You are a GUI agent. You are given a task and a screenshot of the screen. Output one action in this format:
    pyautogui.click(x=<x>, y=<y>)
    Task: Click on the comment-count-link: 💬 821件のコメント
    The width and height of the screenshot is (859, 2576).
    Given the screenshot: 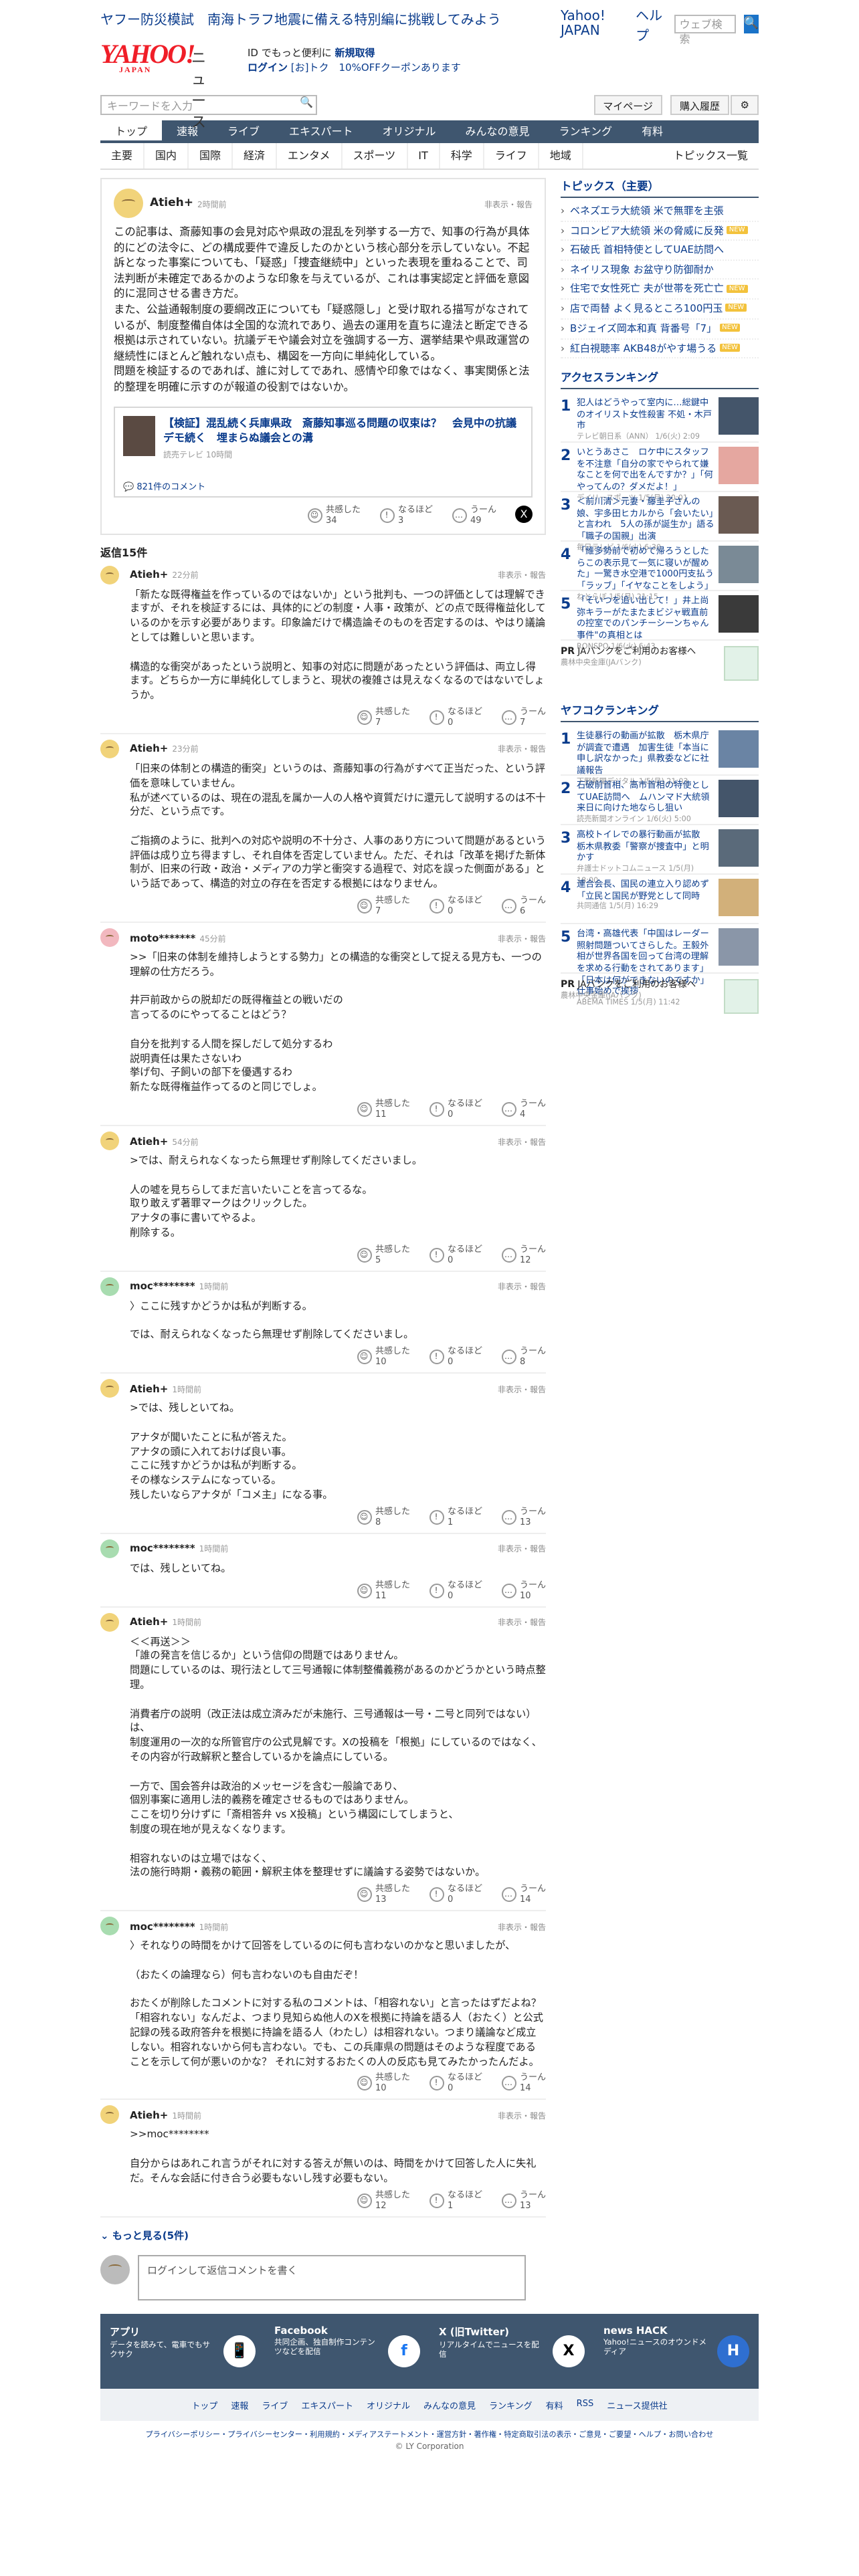 What is the action you would take?
    pyautogui.click(x=164, y=485)
    